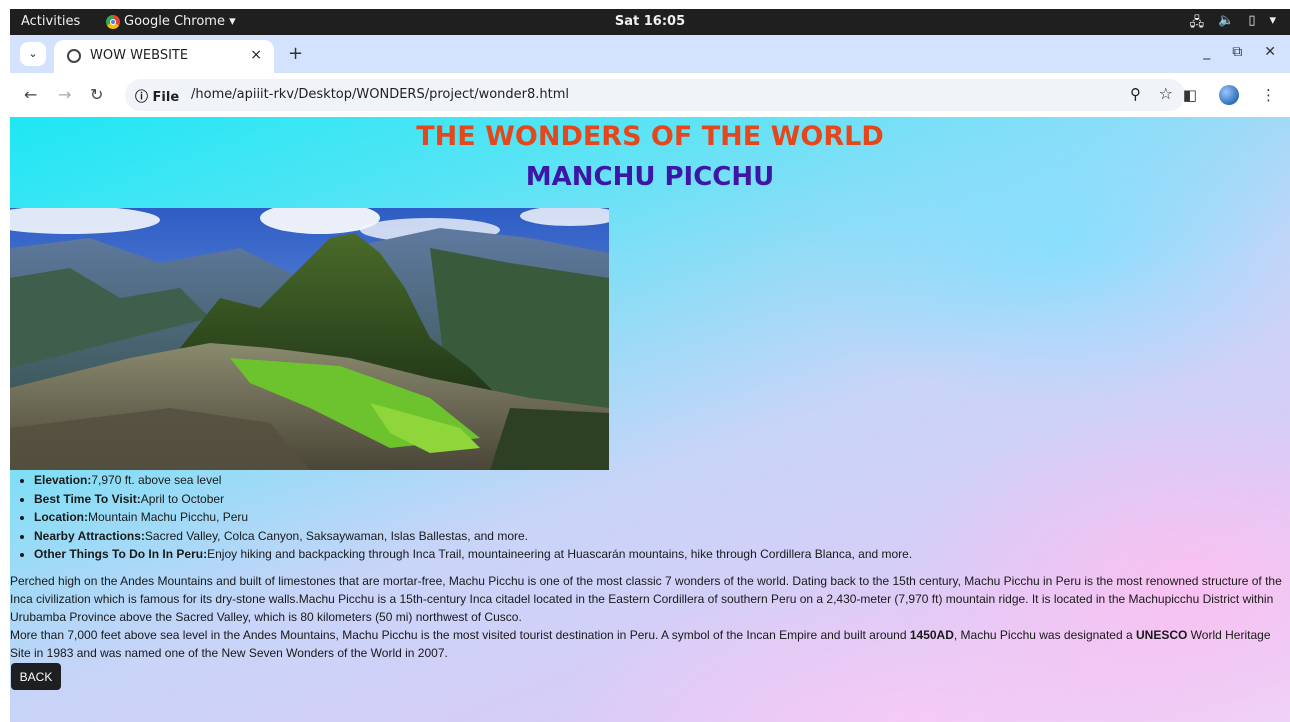 The height and width of the screenshot is (722, 1290). I want to click on list-item: Elevation:7,970 ft. above sea level, so click(473, 480).